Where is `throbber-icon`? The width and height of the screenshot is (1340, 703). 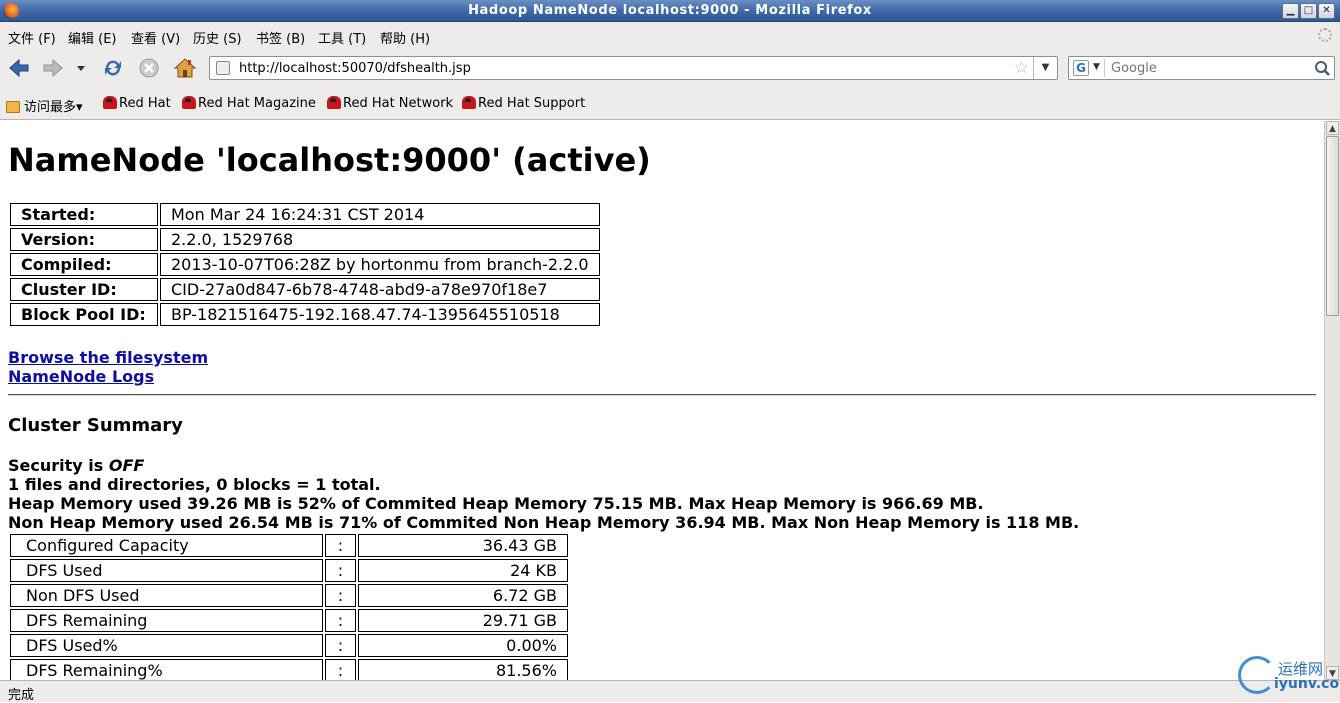
throbber-icon is located at coordinates (1325, 35).